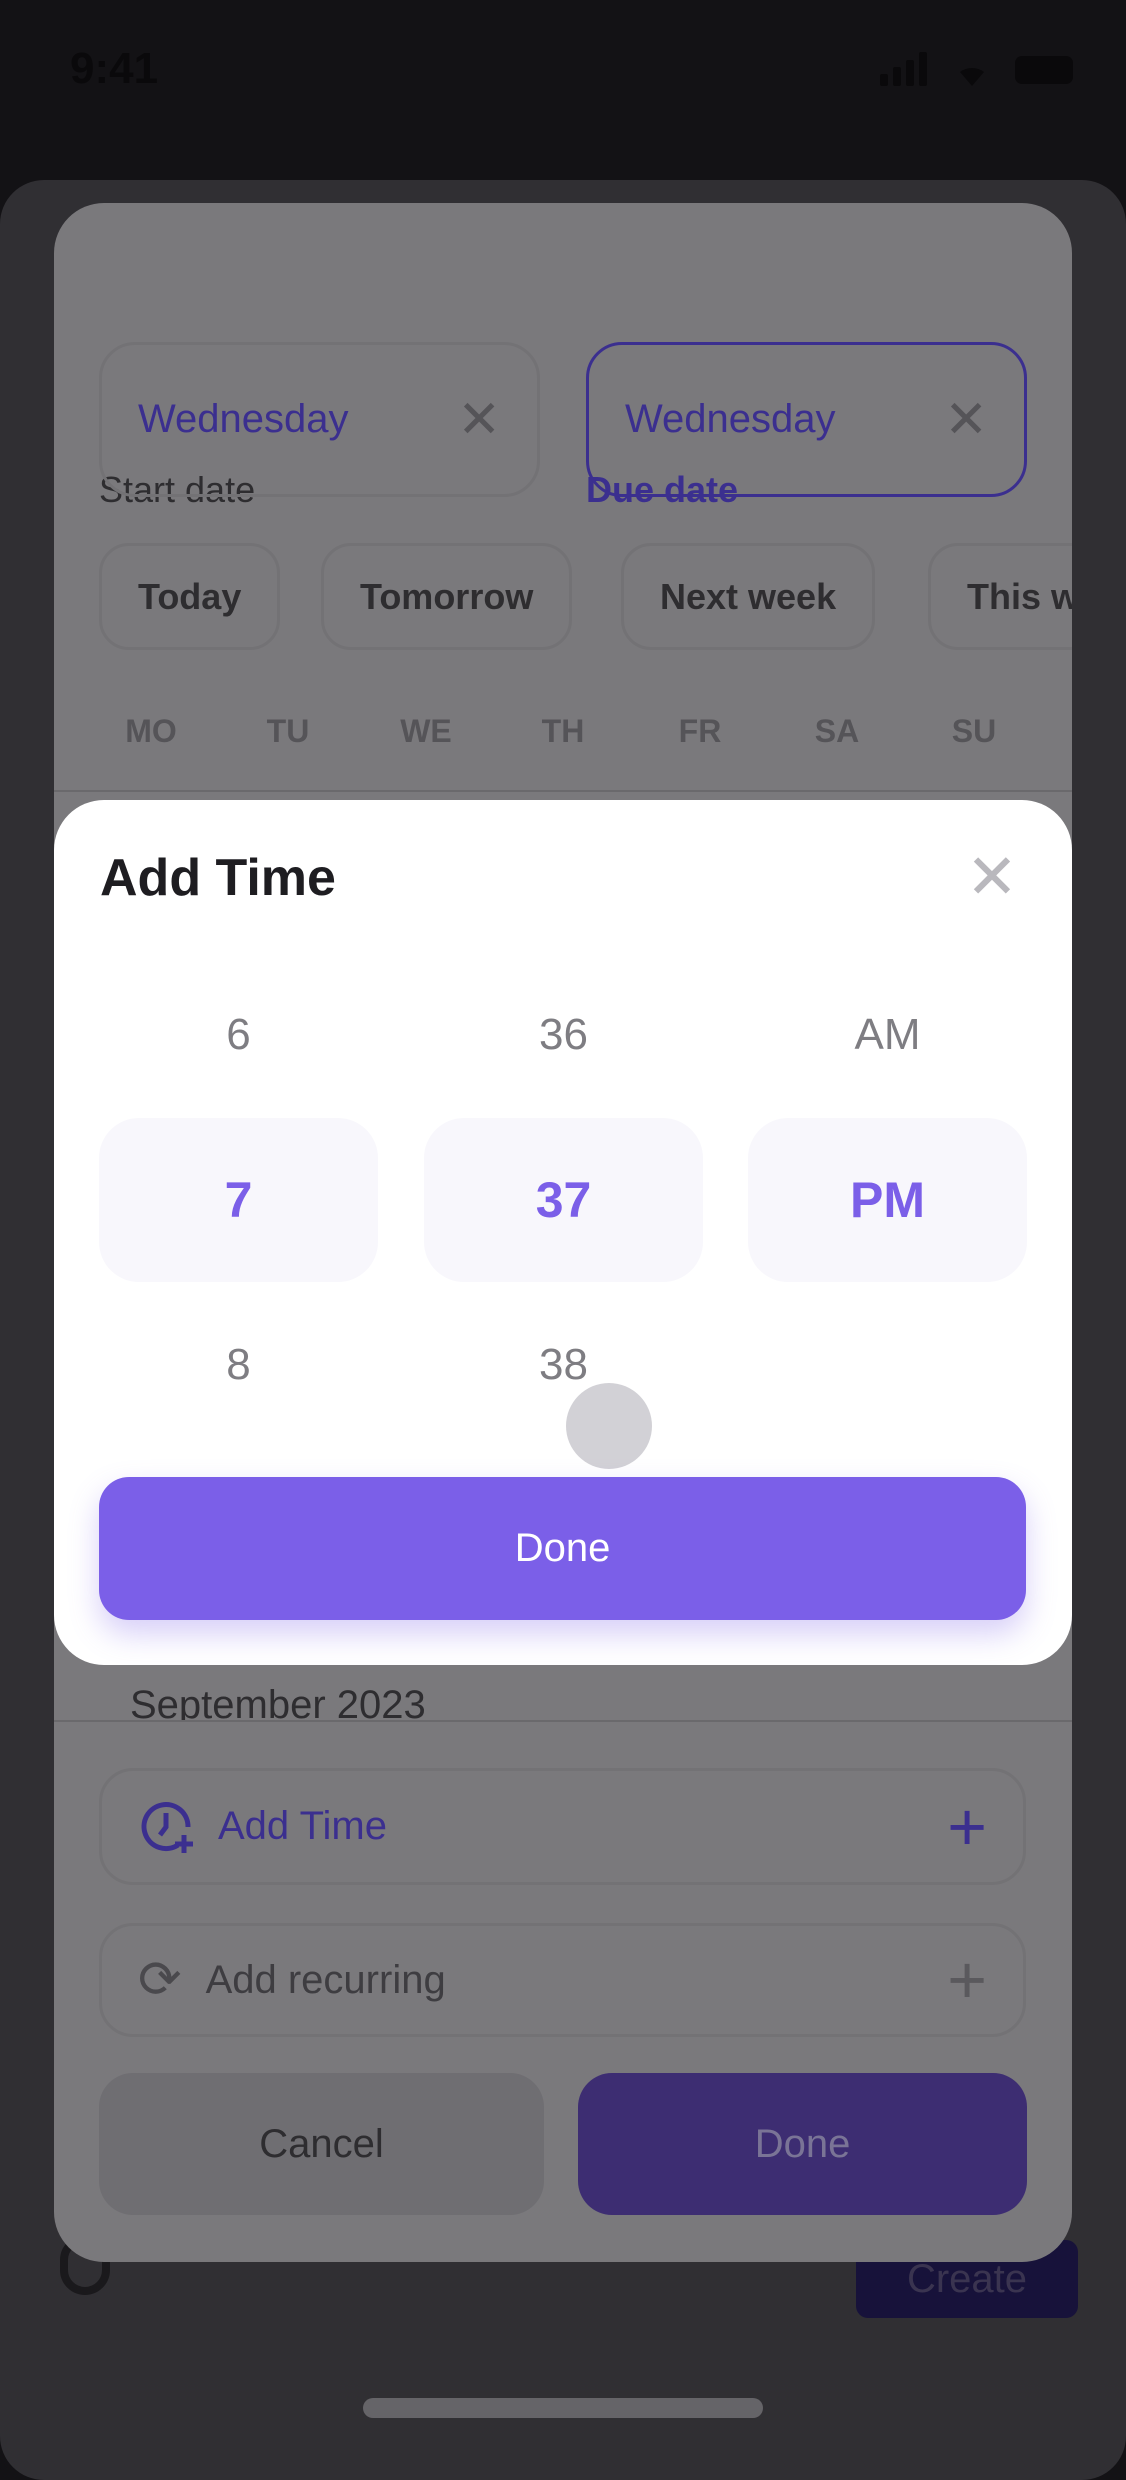 The height and width of the screenshot is (2480, 1126). I want to click on due-date-field: Wednesday ✕, so click(806, 419).